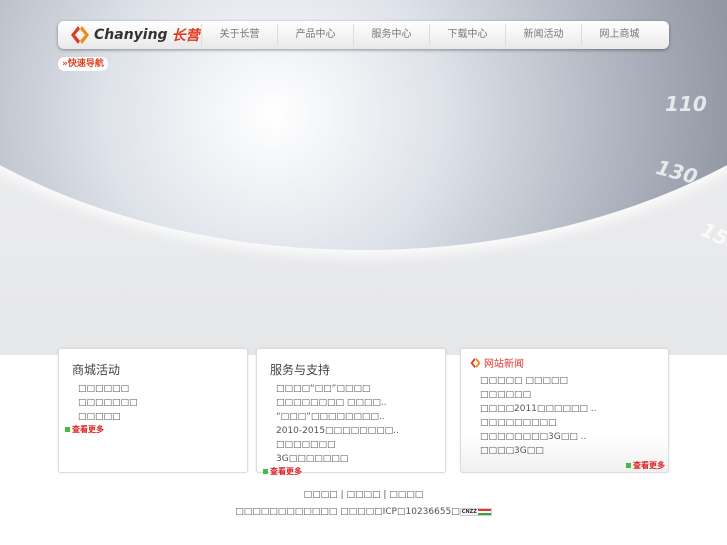 This screenshot has width=727, height=545. What do you see at coordinates (360, 459) in the screenshot?
I see `list-item: 3G□□□□□□□` at bounding box center [360, 459].